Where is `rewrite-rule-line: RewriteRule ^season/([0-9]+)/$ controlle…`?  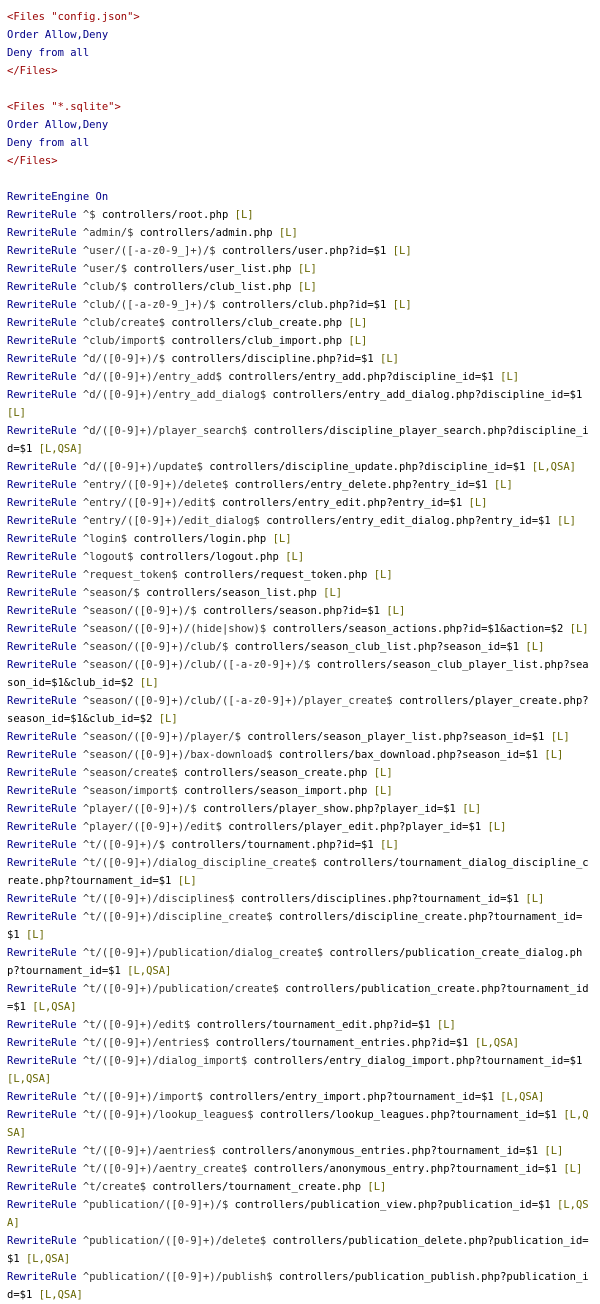 rewrite-rule-line: RewriteRule ^season/([0-9]+)/$ controlle… is located at coordinates (300, 611).